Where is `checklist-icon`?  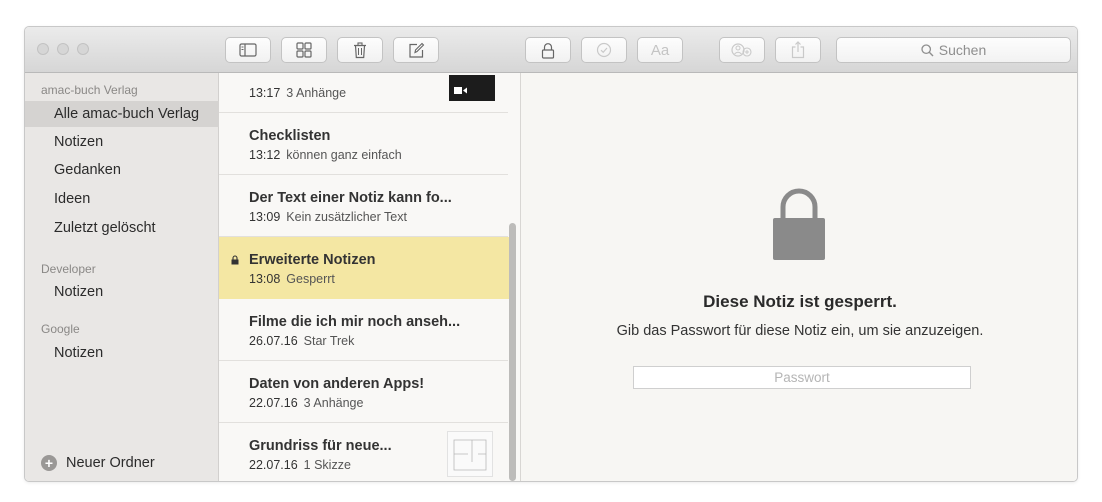
checklist-icon is located at coordinates (604, 50).